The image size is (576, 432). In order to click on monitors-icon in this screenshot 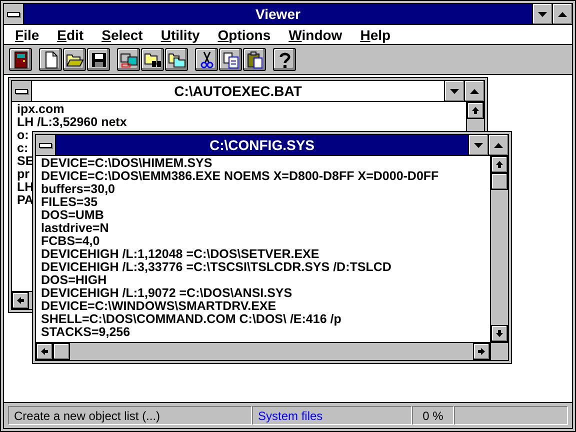, I will do `click(129, 59)`.